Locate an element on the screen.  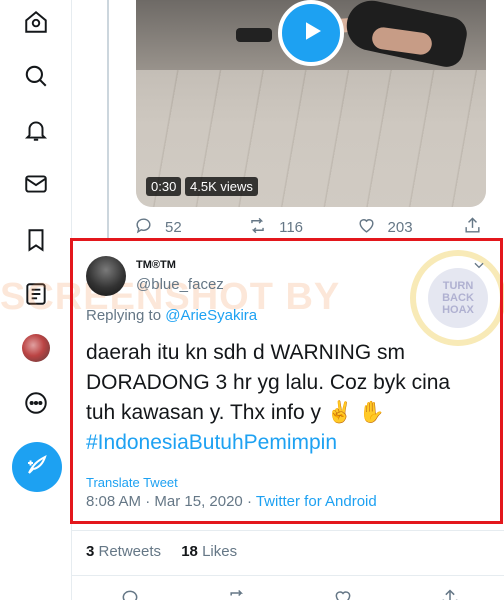
explore-icon is located at coordinates (36, 76).